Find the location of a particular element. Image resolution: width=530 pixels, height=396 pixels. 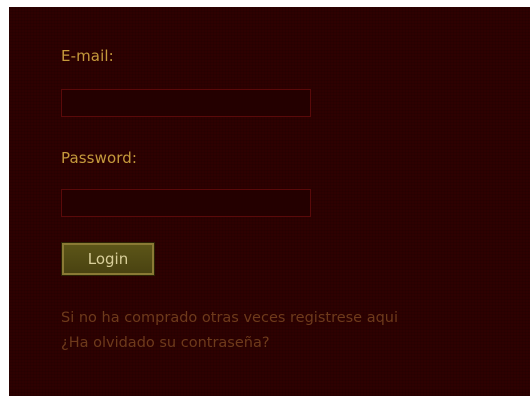

email-field is located at coordinates (186, 103).